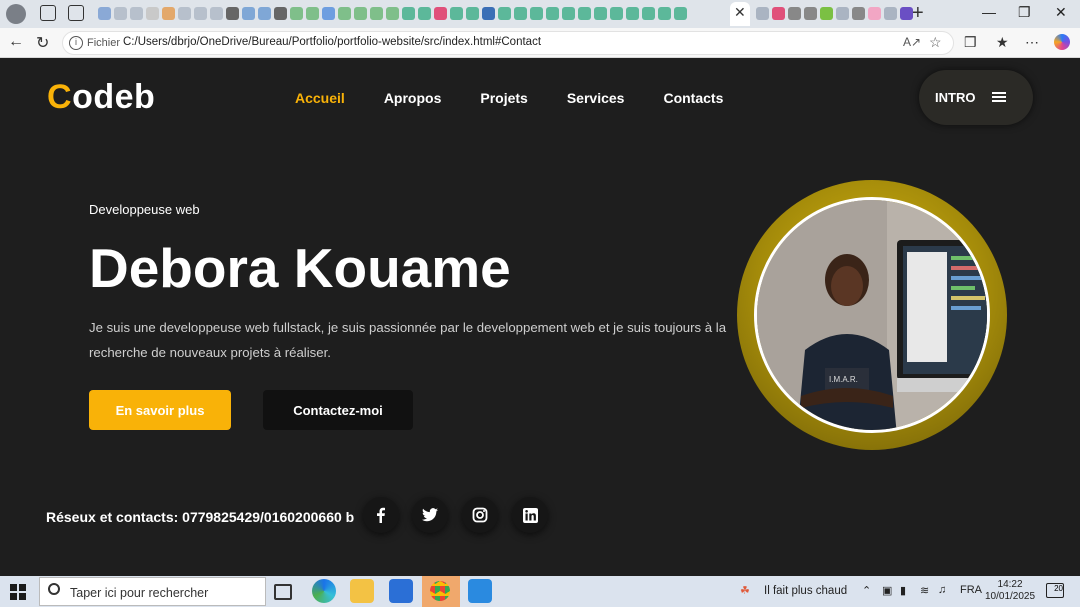 Image resolution: width=1080 pixels, height=607 pixels. Describe the element at coordinates (805, 591) in the screenshot. I see `weather-text: Il fait plus chaud` at that location.